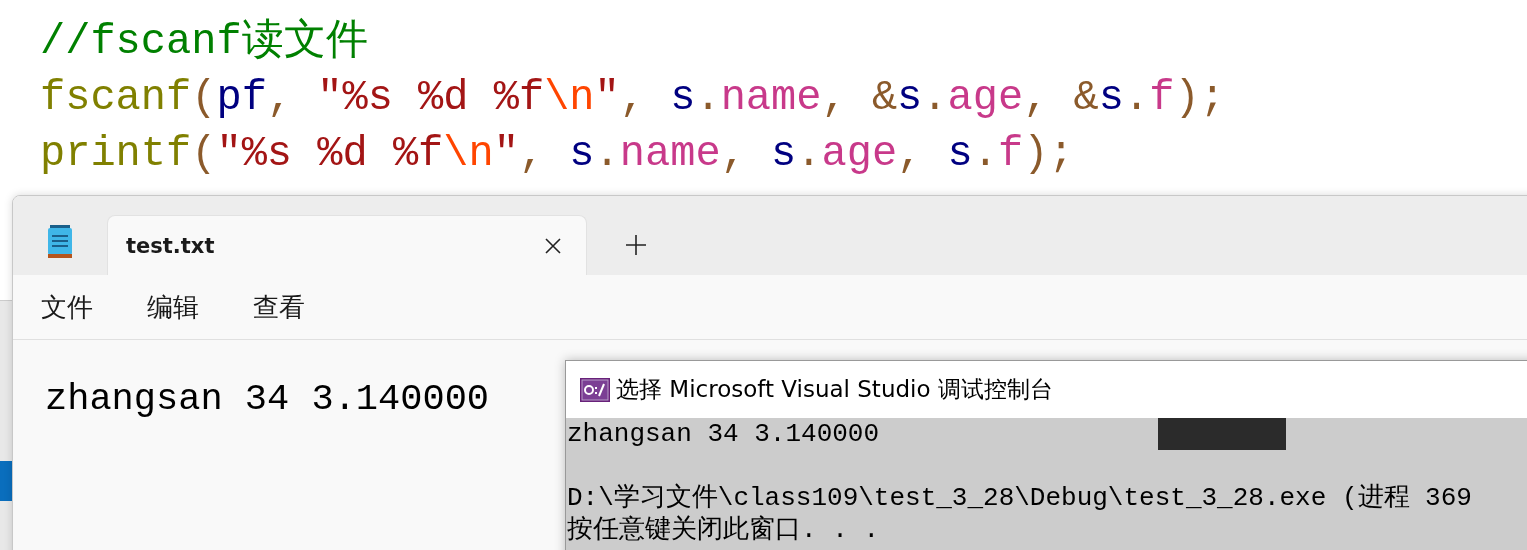  I want to click on close-icon, so click(553, 245).